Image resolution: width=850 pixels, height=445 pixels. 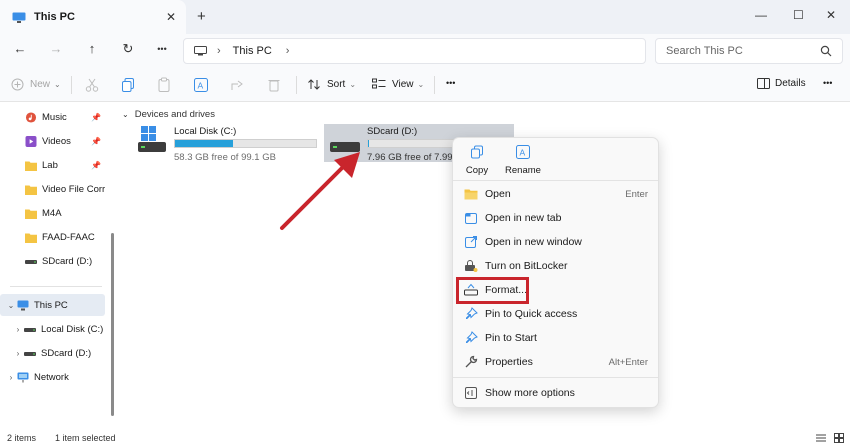 I want to click on drive-name: Local Disk (C:), so click(x=205, y=131).